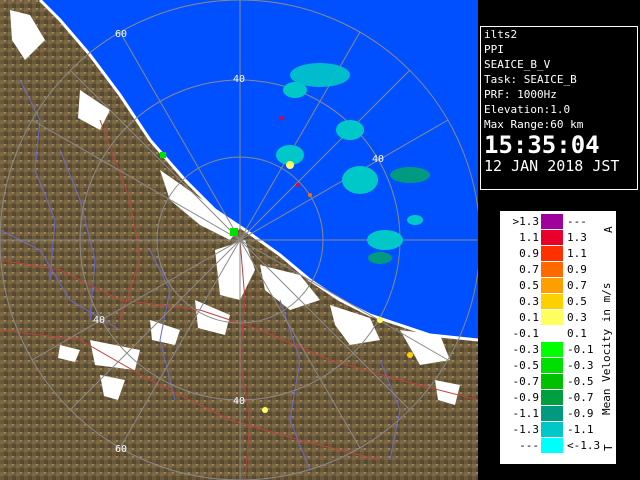 The height and width of the screenshot is (480, 640). I want to click on legend-row-lower: 0.9, so click(529, 253).